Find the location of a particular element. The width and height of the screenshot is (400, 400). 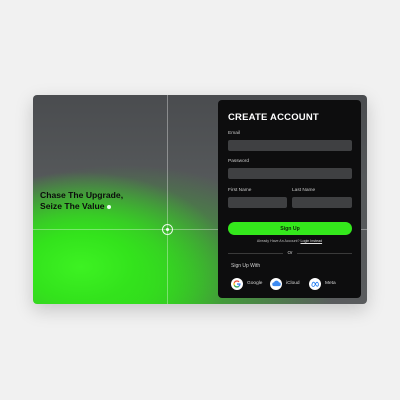

or-divider: Or is located at coordinates (290, 253).